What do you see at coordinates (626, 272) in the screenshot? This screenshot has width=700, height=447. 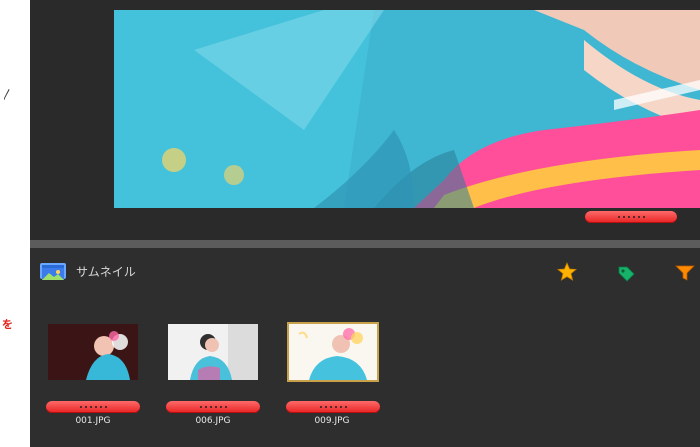 I see `tag-icon` at bounding box center [626, 272].